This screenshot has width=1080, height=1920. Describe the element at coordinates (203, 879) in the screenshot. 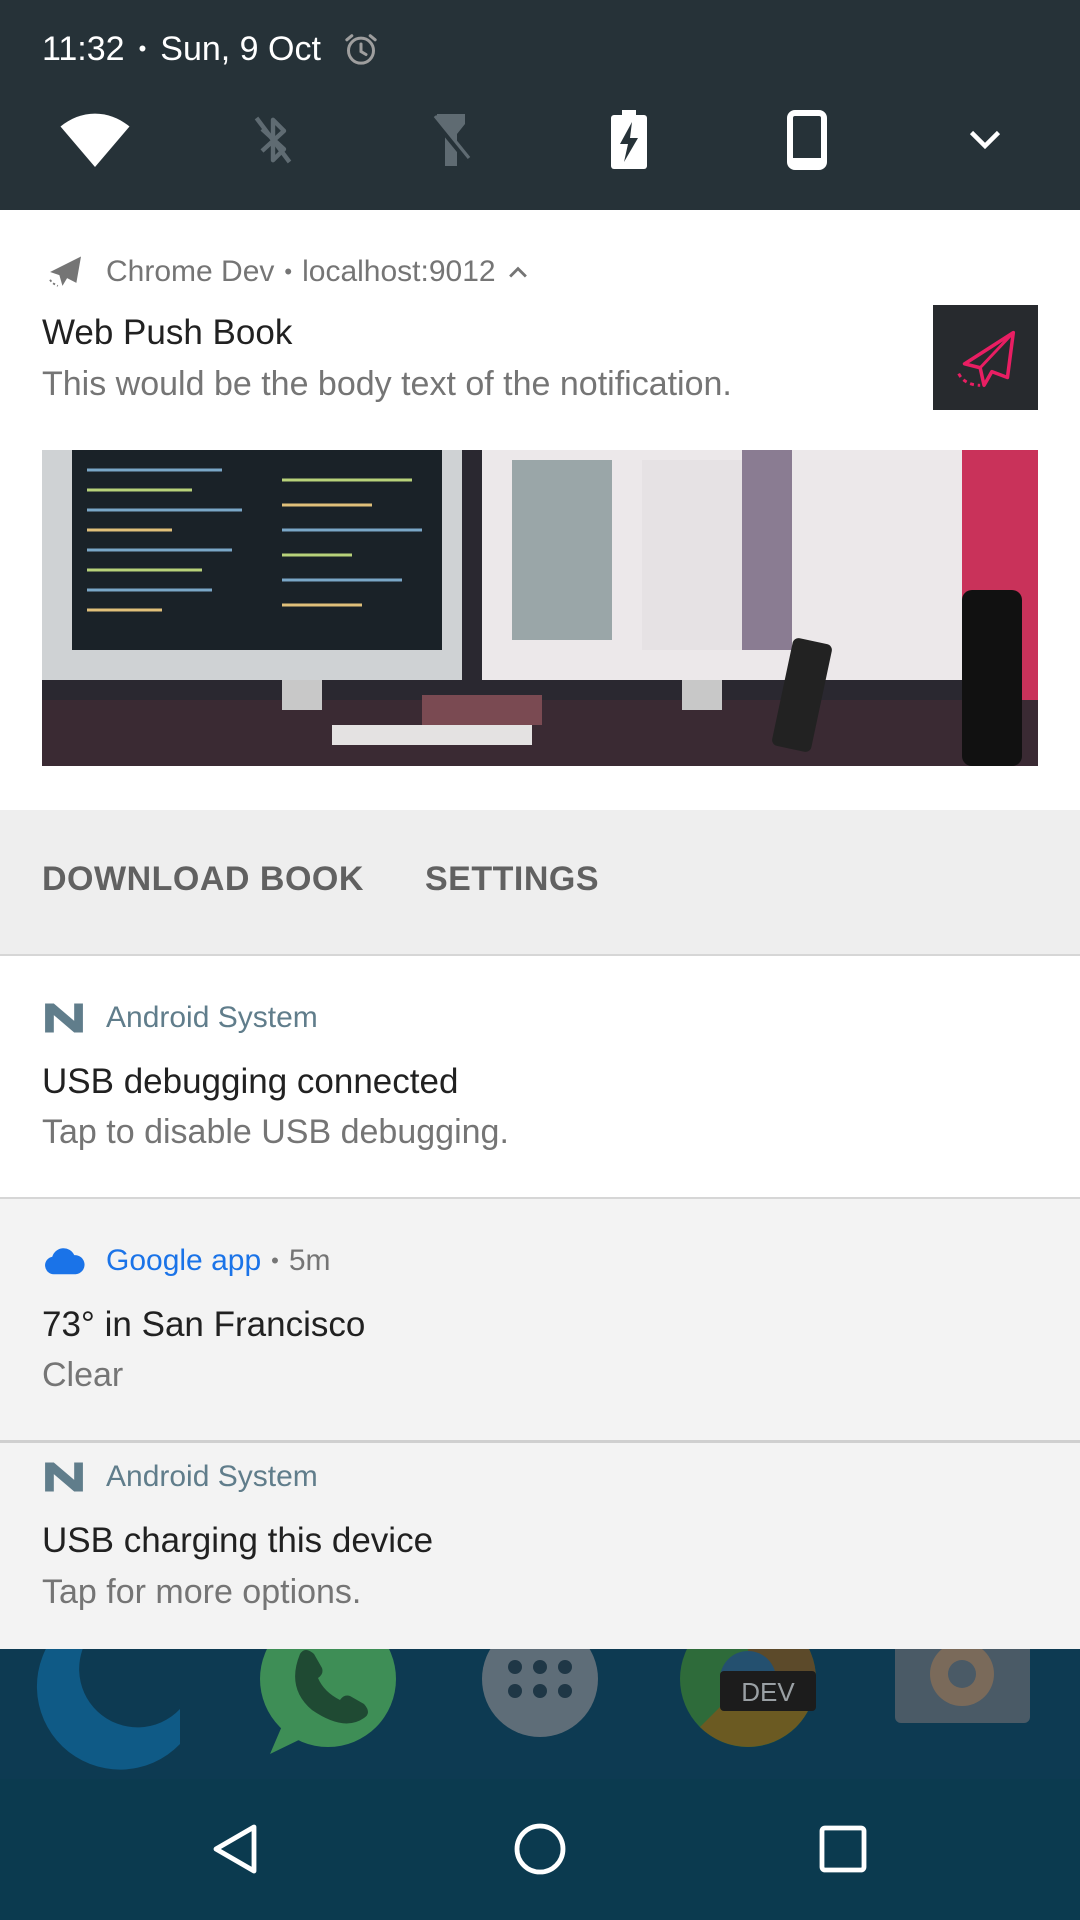

I see `download-book-button: DOWNLOAD BOOK` at that location.